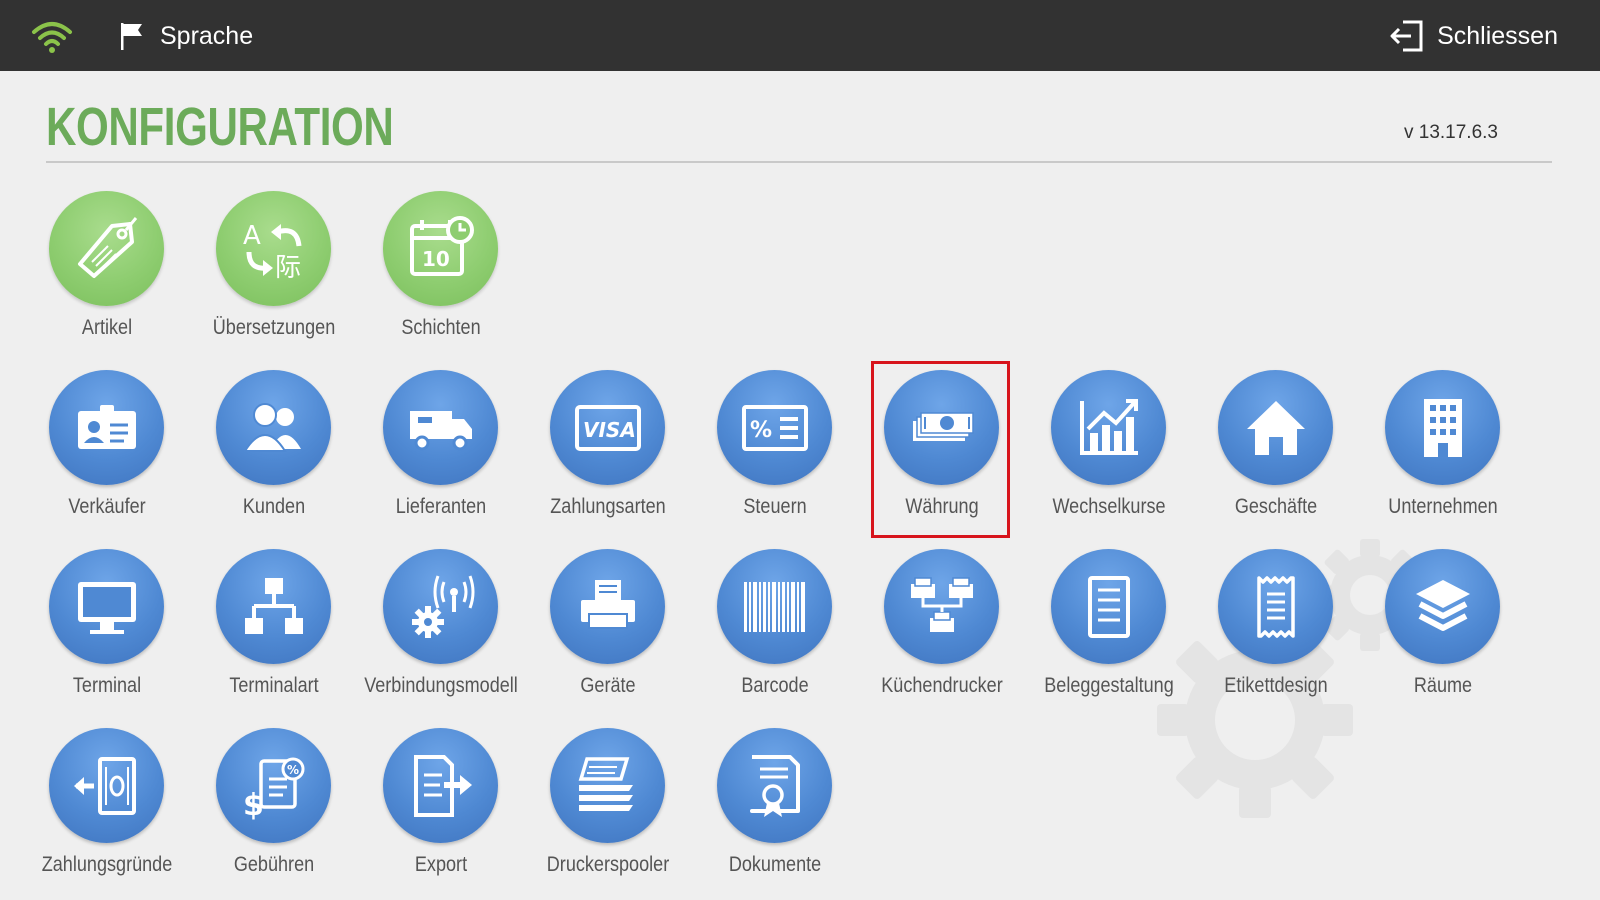 The height and width of the screenshot is (900, 1600). I want to click on close-button: Schliessen, so click(1473, 36).